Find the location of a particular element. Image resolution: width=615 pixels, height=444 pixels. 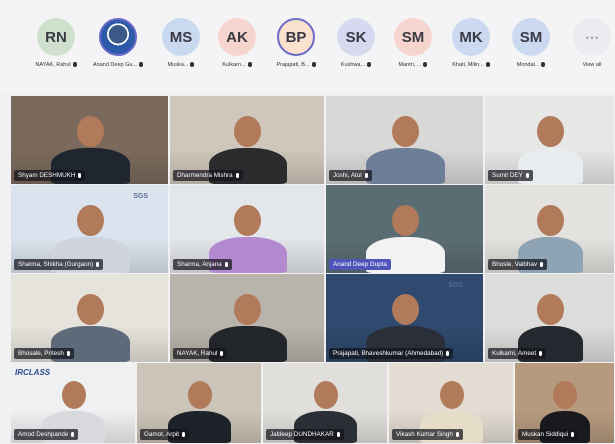

video-tile: Bhosale, Pritesh is located at coordinates (89, 318).